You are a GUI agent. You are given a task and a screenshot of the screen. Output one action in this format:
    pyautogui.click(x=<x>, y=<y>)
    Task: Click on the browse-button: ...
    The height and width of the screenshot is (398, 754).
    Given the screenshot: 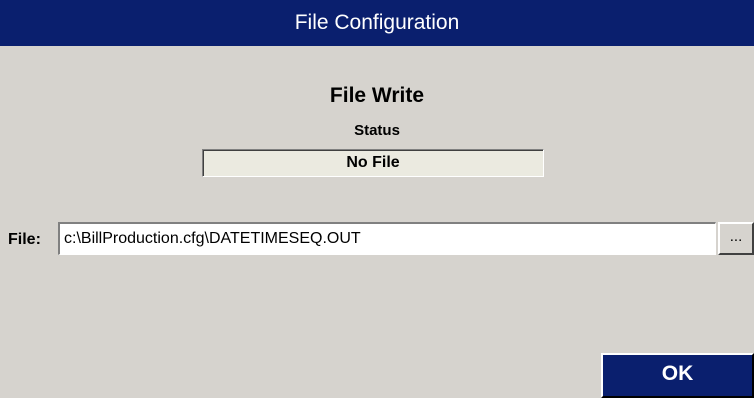 What is the action you would take?
    pyautogui.click(x=736, y=238)
    